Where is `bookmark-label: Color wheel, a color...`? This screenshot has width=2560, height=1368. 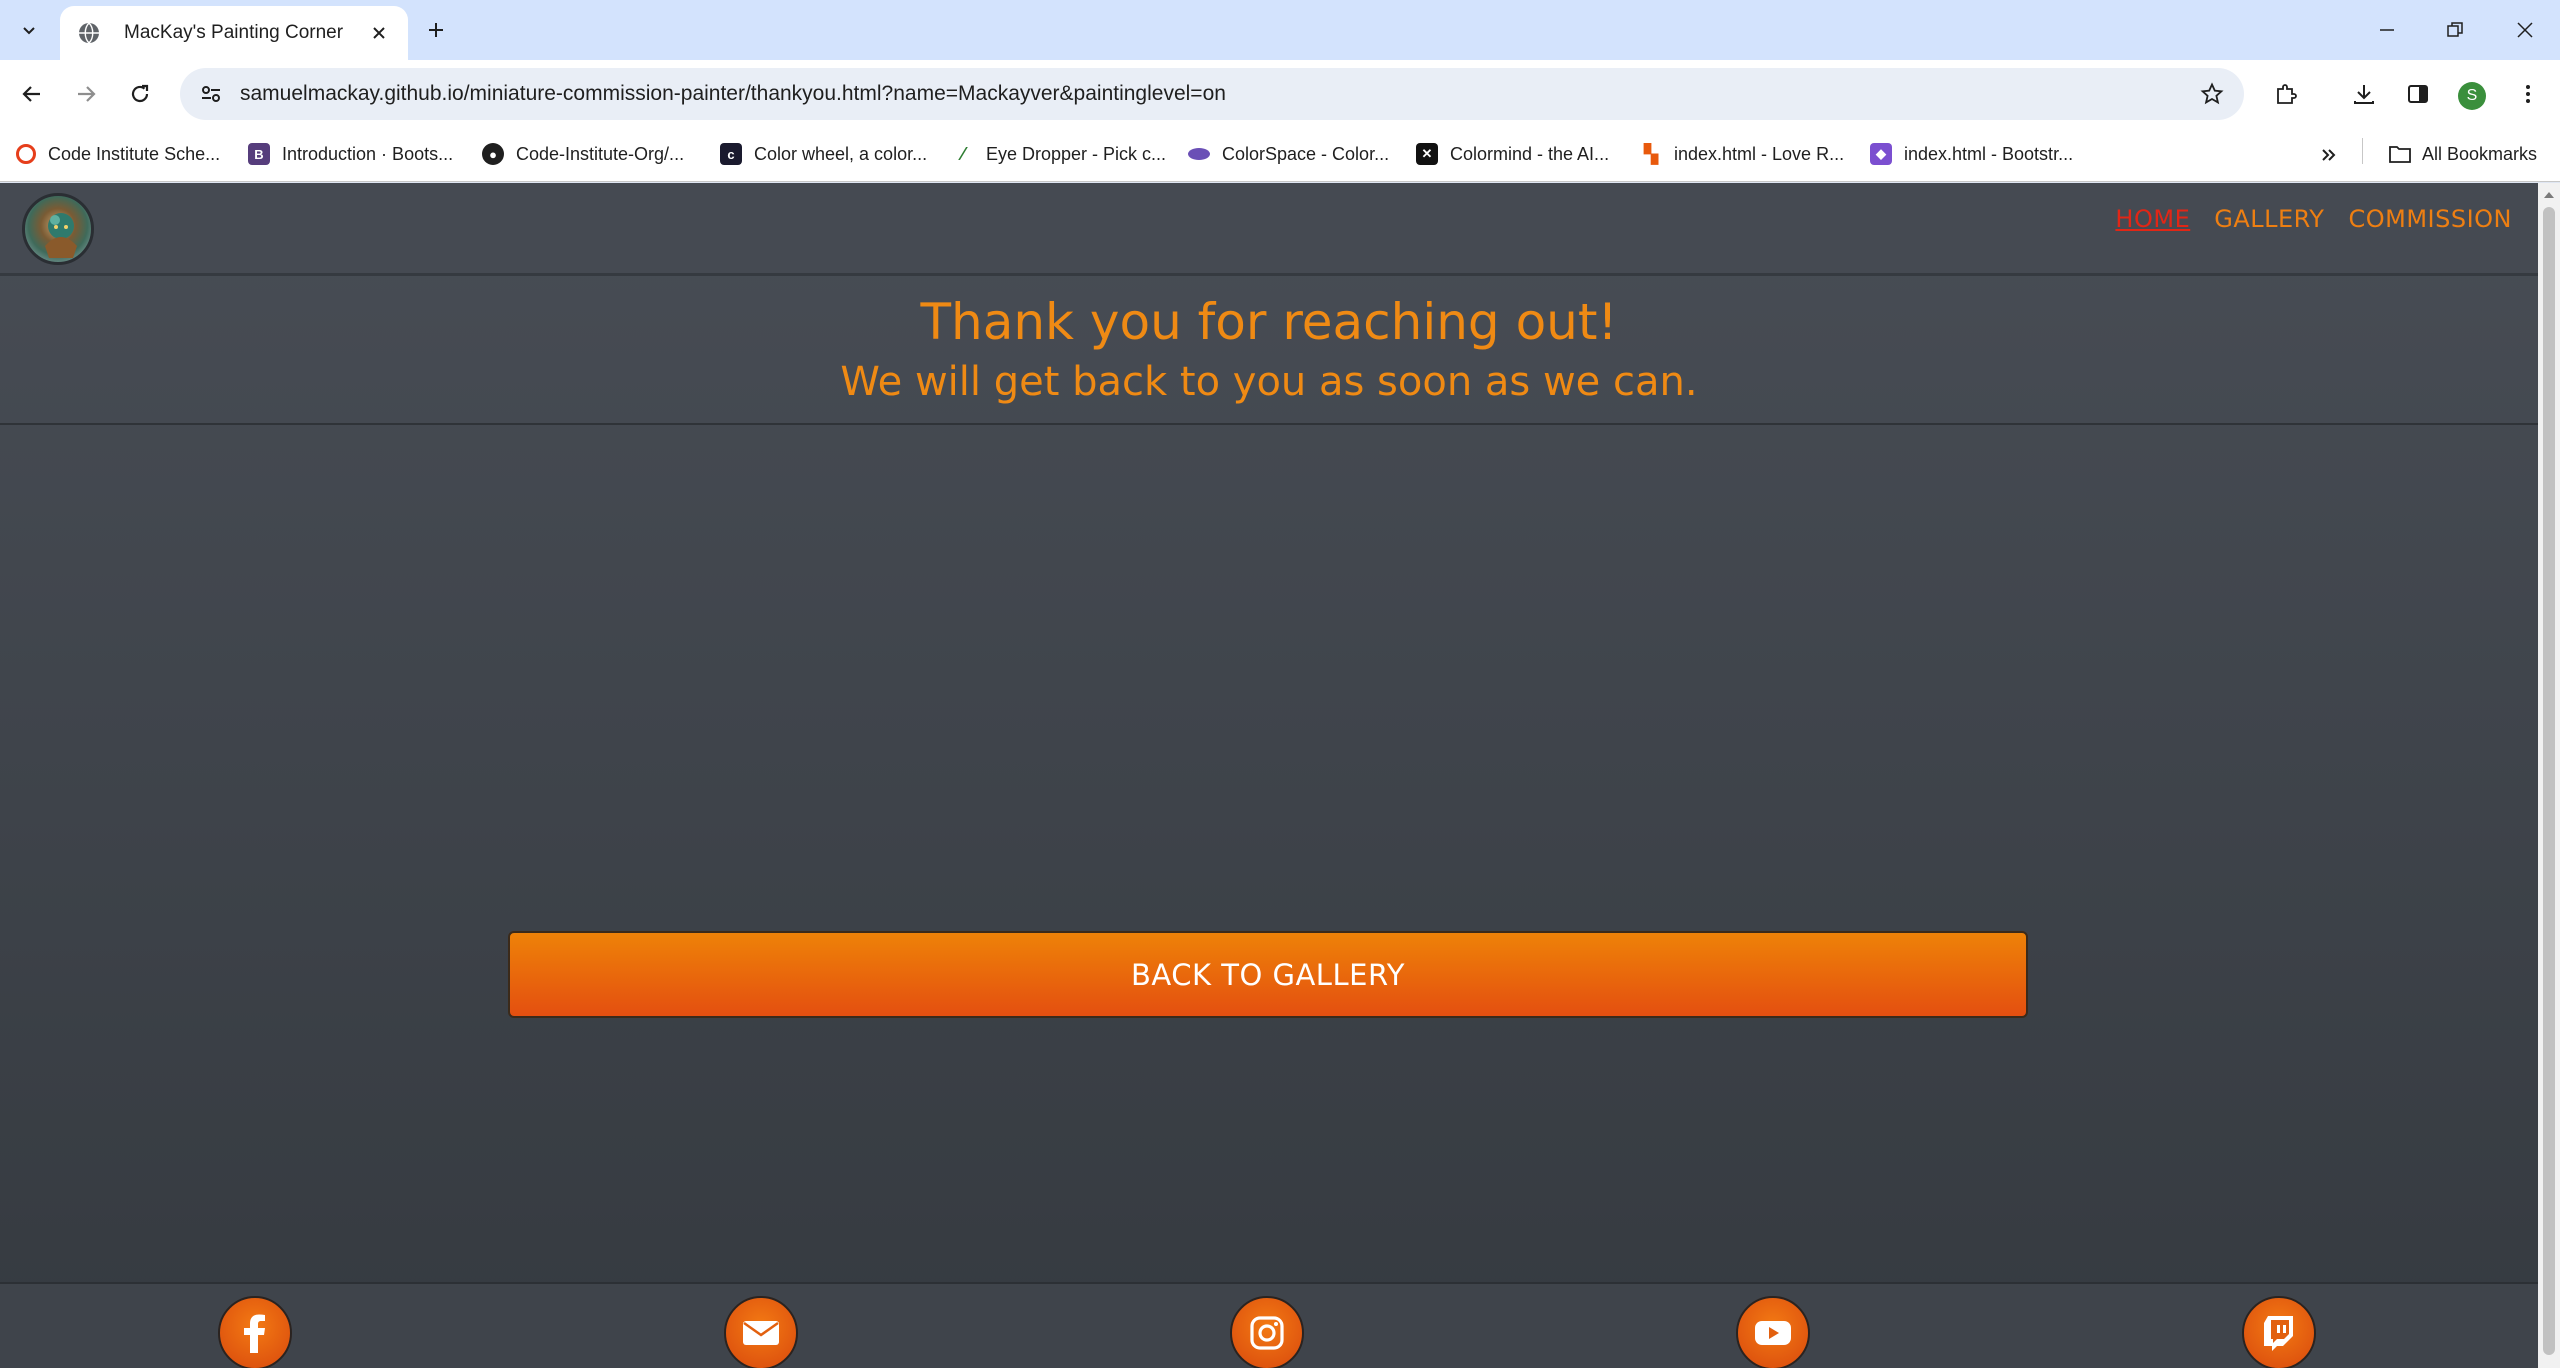
bookmark-label: Color wheel, a color... is located at coordinates (841, 153).